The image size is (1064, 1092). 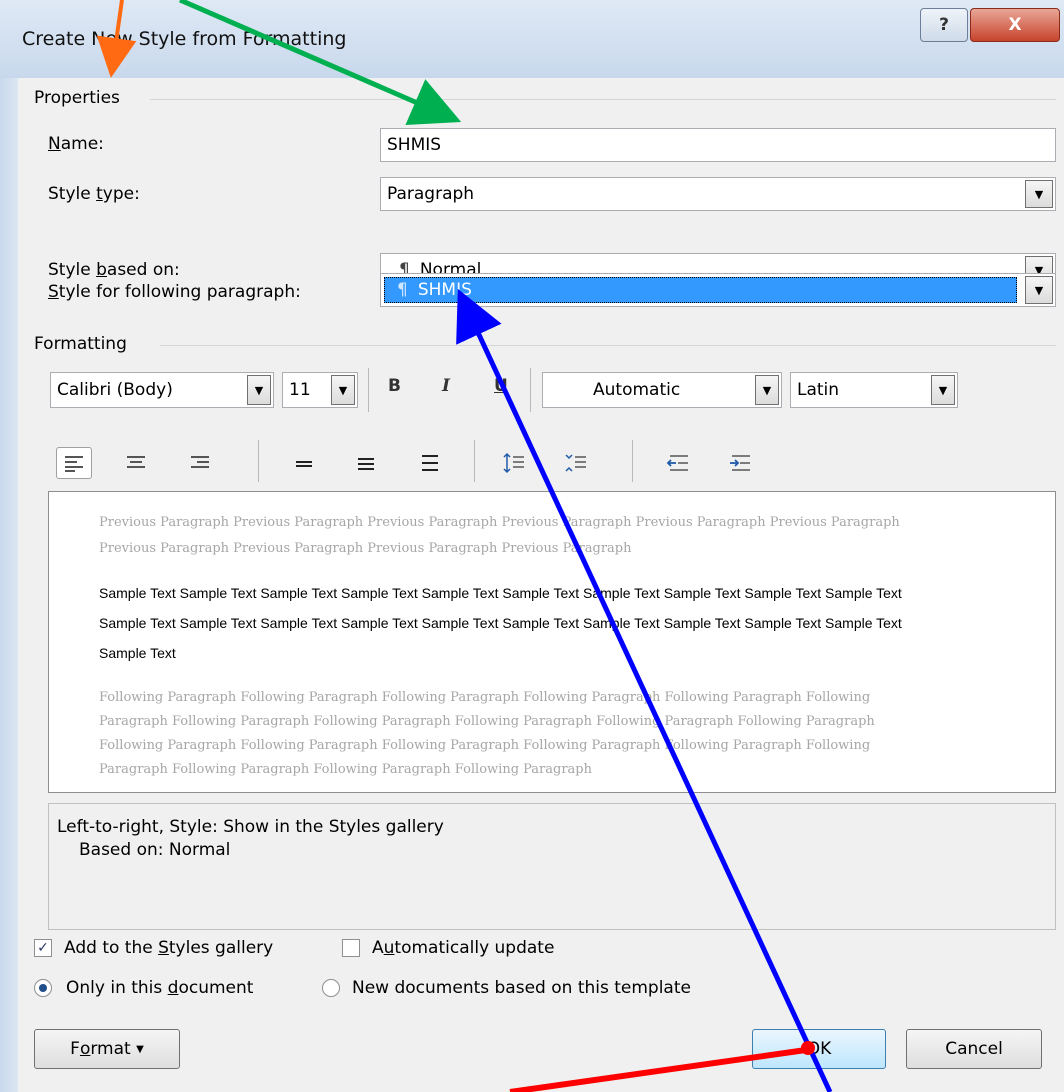 I want to click on size-select: 11 ▼, so click(x=320, y=390).